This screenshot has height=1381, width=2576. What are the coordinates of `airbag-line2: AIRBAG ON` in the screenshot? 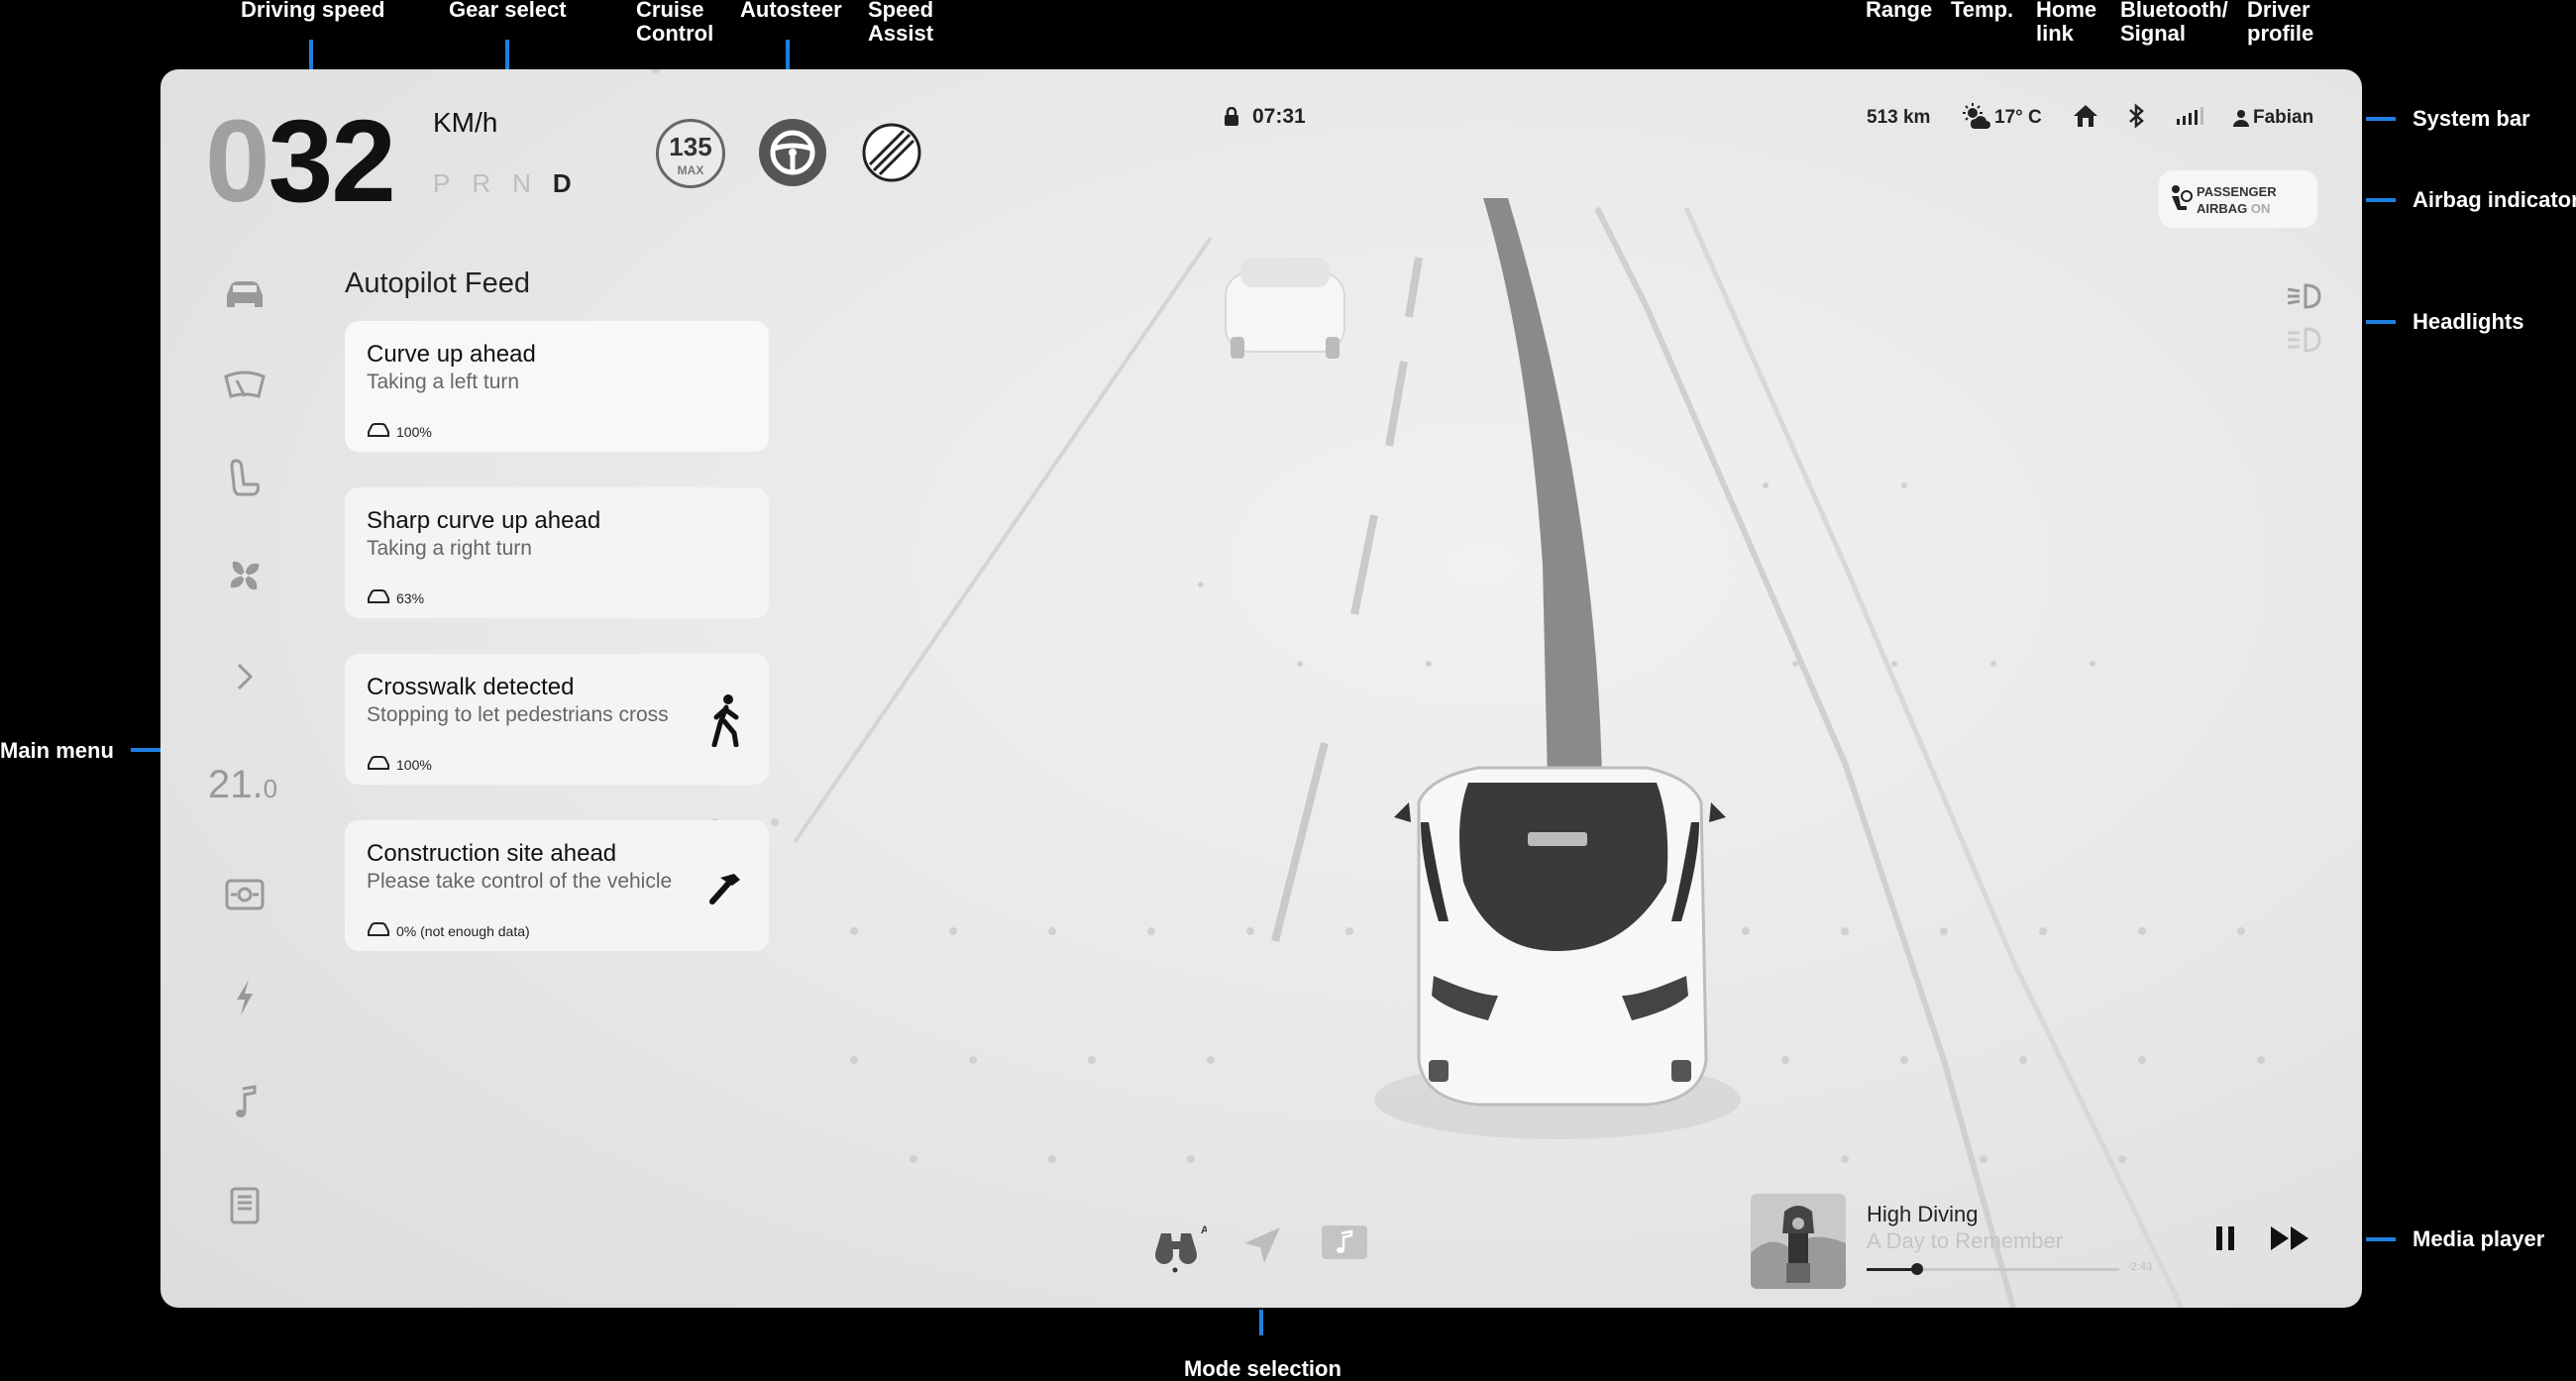 It's located at (2234, 209).